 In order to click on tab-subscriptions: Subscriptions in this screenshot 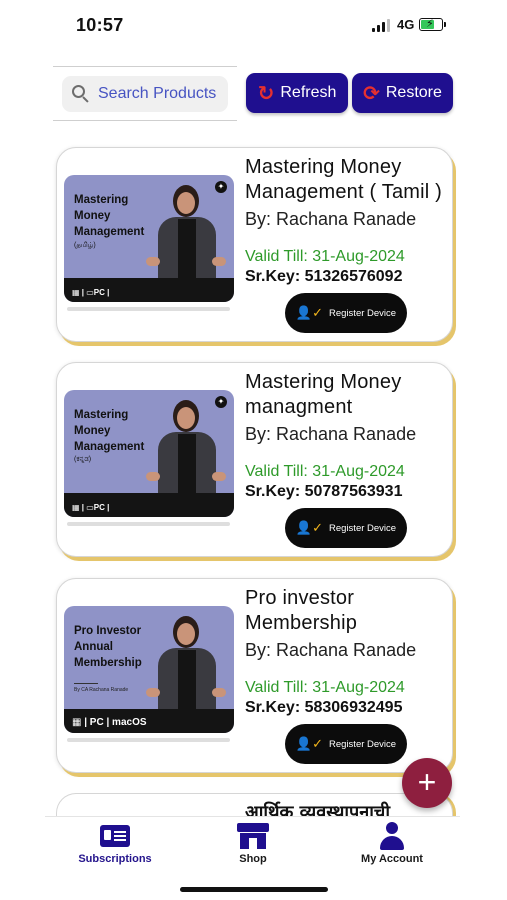, I will do `click(115, 843)`.